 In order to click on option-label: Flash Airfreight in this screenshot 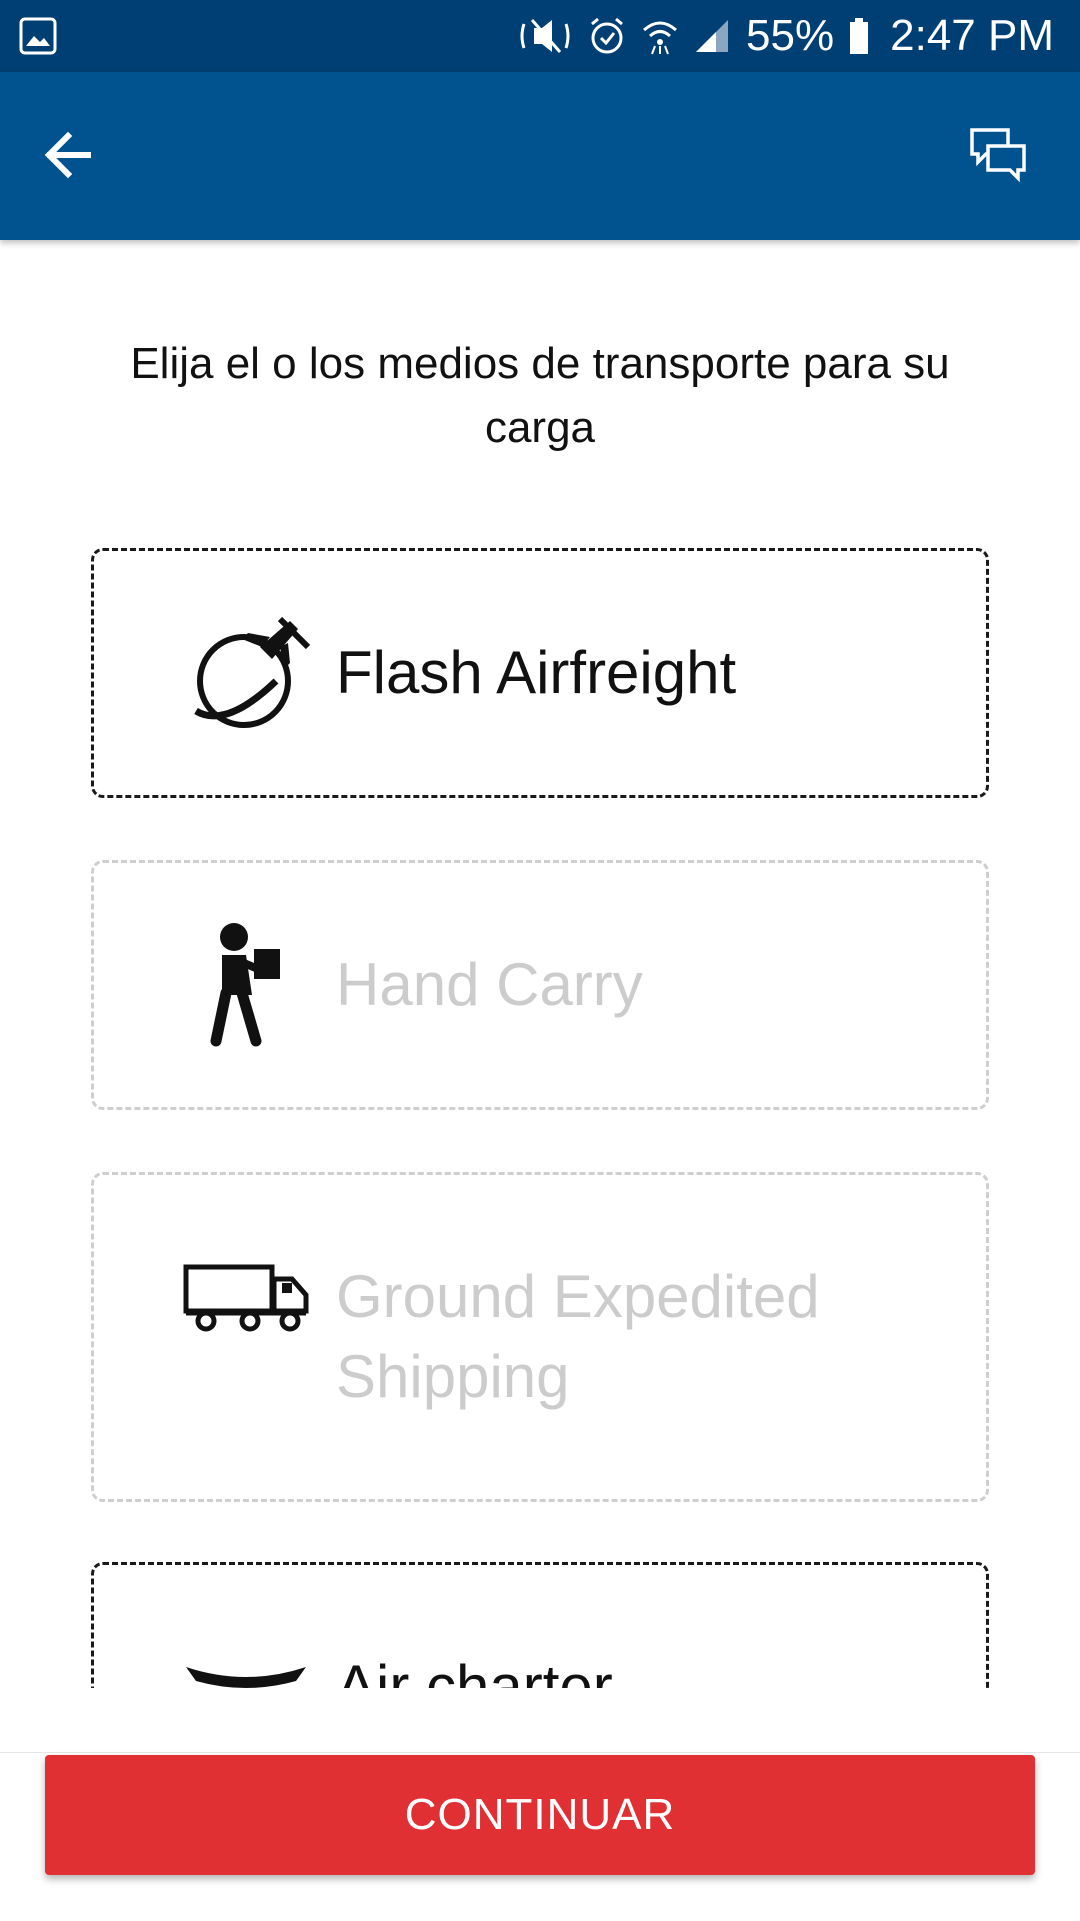, I will do `click(536, 672)`.